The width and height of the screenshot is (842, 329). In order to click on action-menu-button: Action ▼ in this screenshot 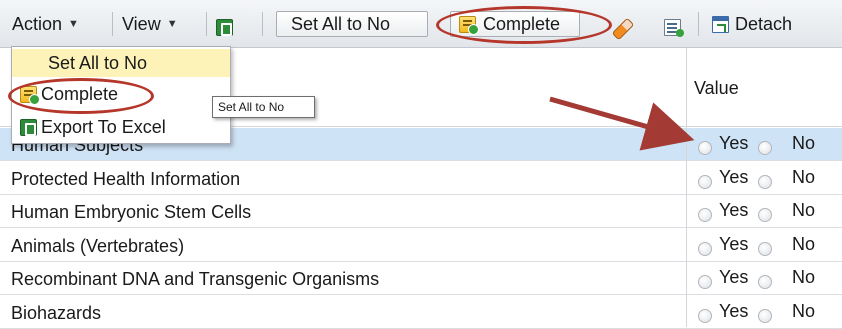, I will do `click(45, 24)`.